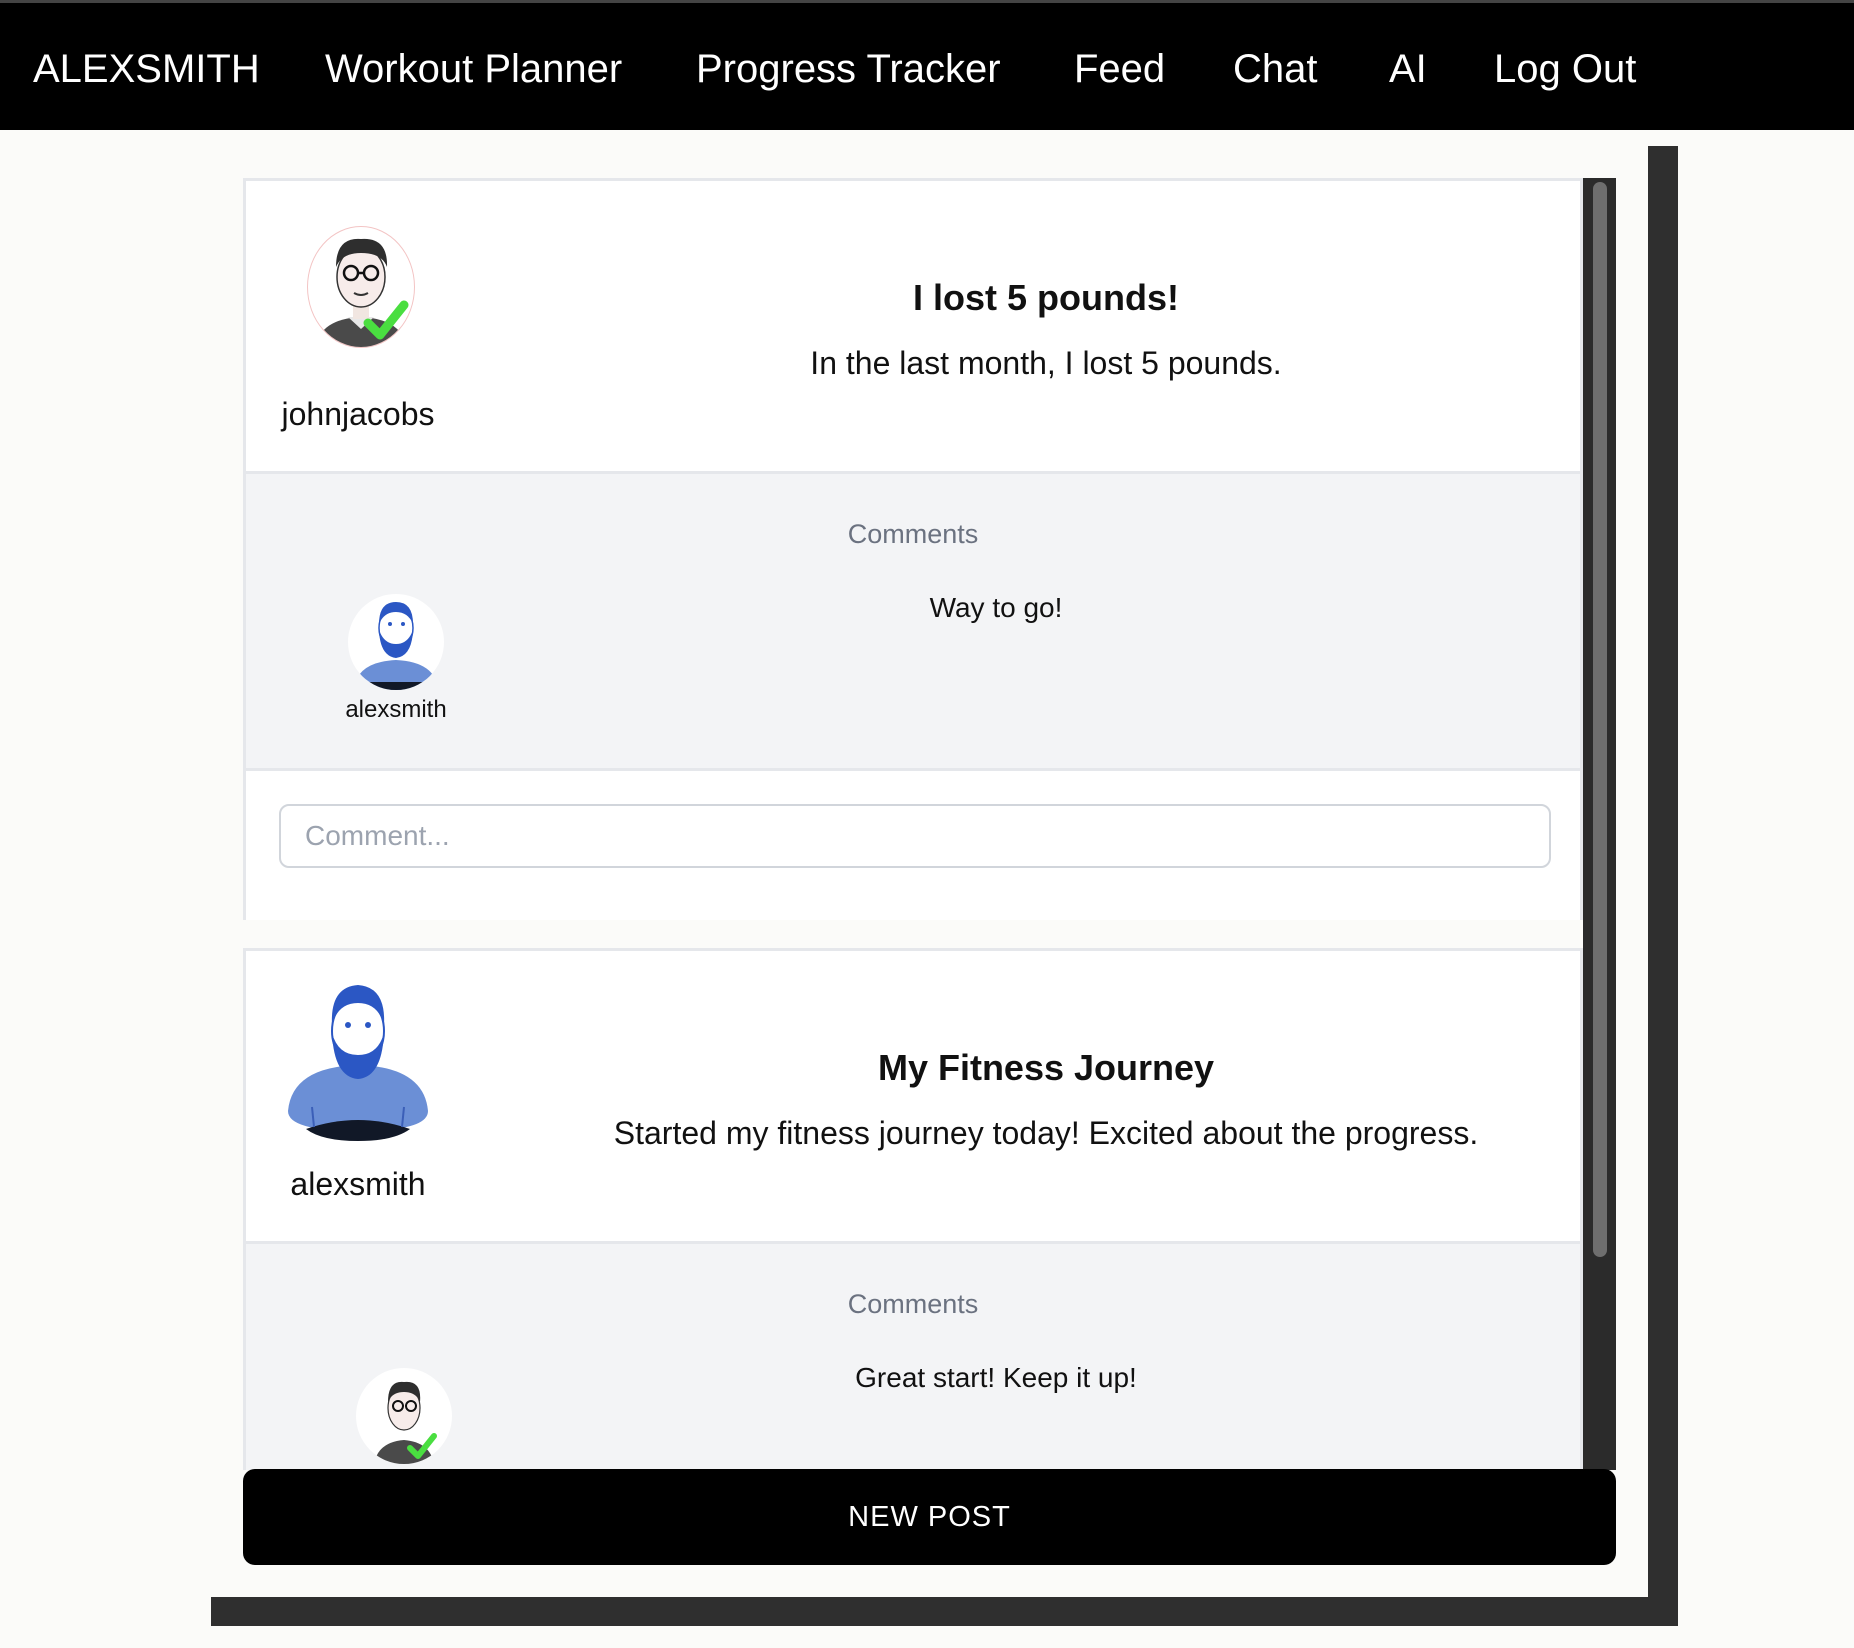 The width and height of the screenshot is (1854, 1648). I want to click on comments-section: Comments alexsmith Way to go!, so click(913, 621).